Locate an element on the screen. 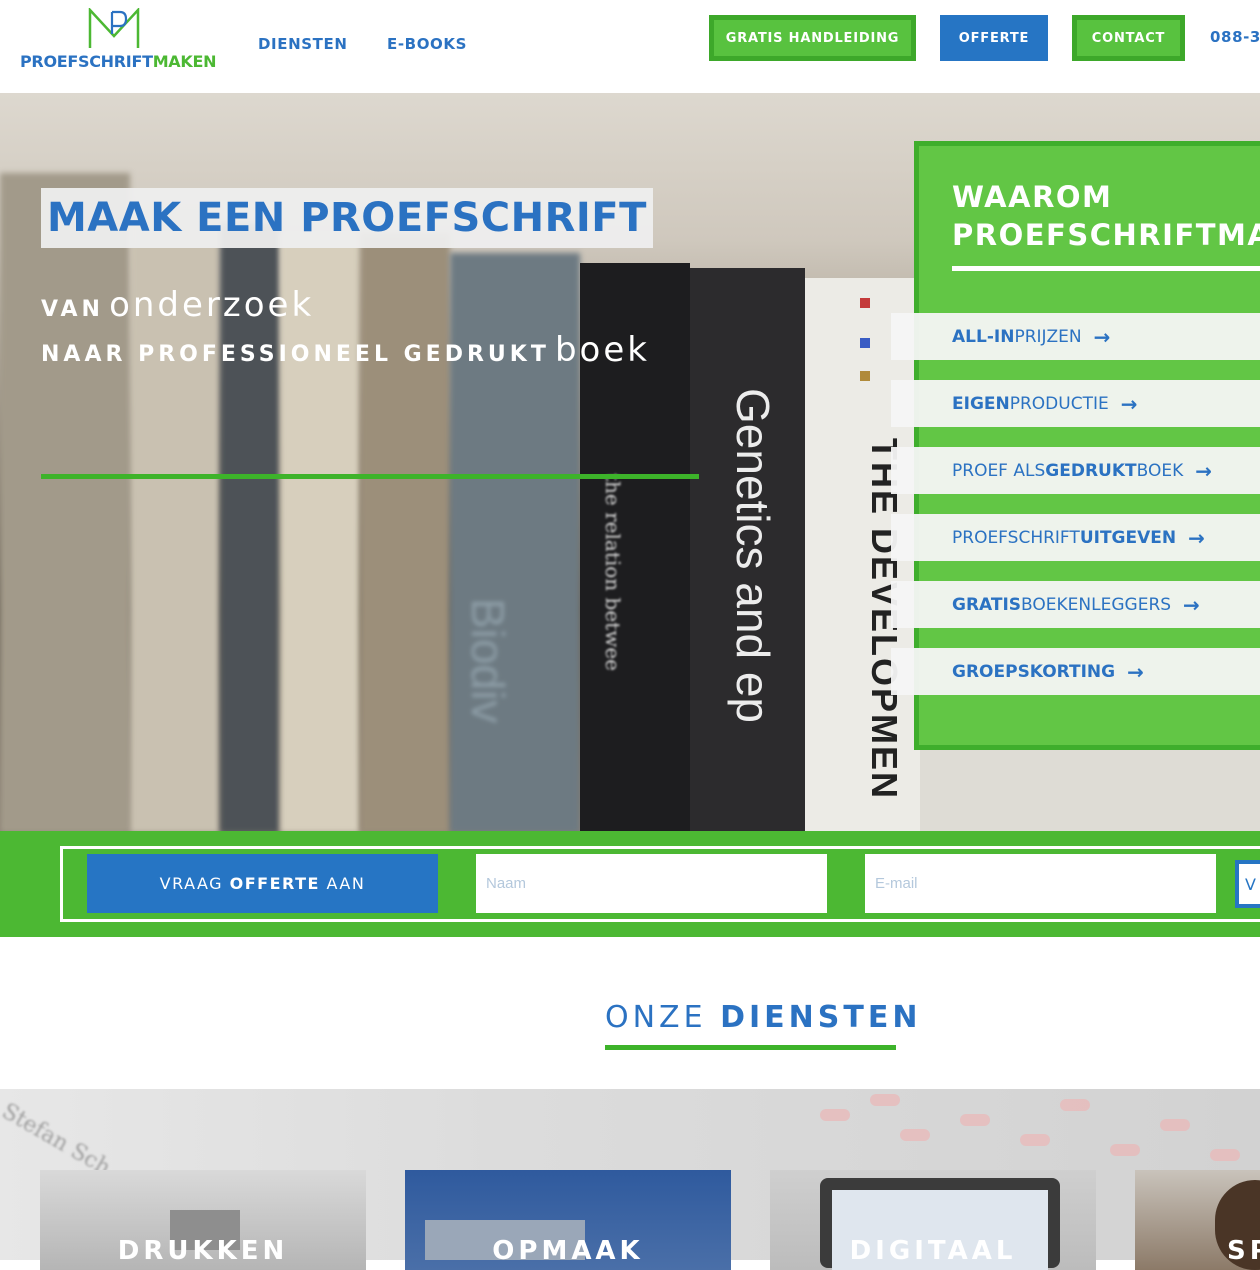 The image size is (1260, 1270). waarom-item-text: BOEKENLEGGERS is located at coordinates (1096, 604).